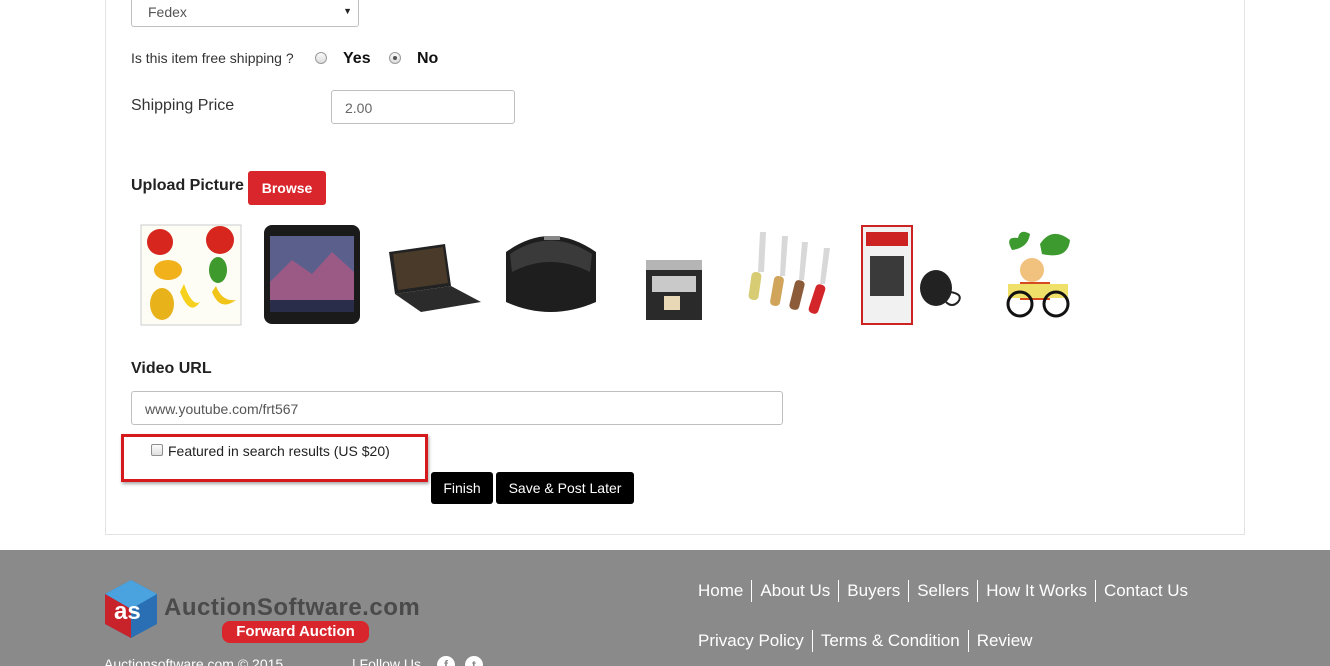 This screenshot has height=666, width=1330. I want to click on free-shipping-no-radio, so click(395, 58).